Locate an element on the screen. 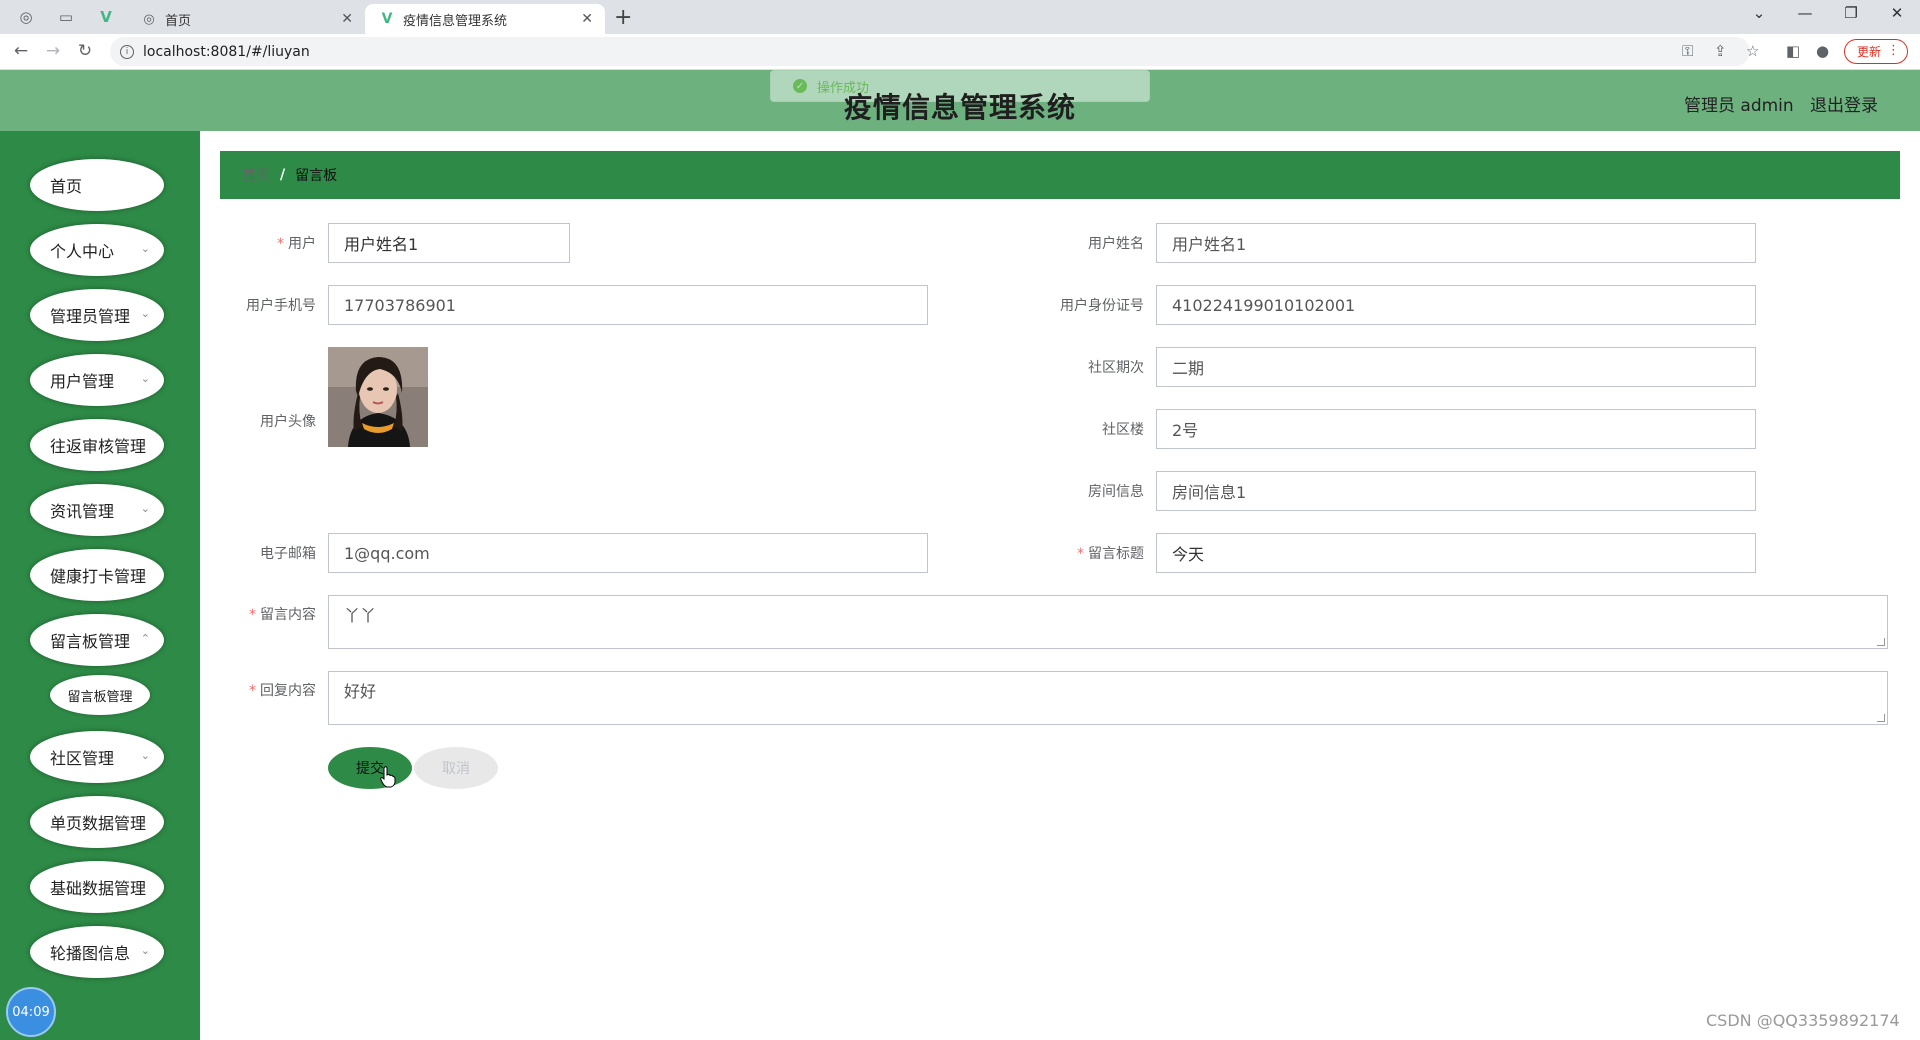 This screenshot has height=1040, width=1920. sidebar-item-label: 留言板管理 is located at coordinates (90, 641).